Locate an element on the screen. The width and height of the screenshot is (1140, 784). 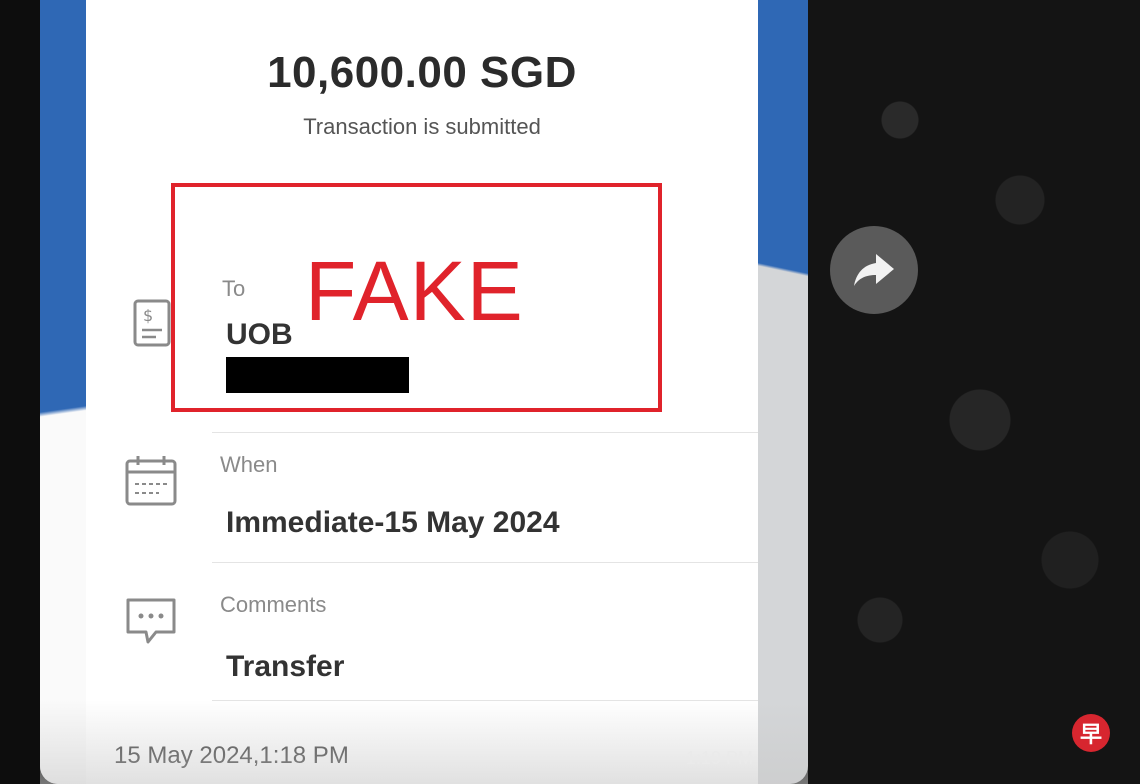
when-label: When is located at coordinates (249, 464).